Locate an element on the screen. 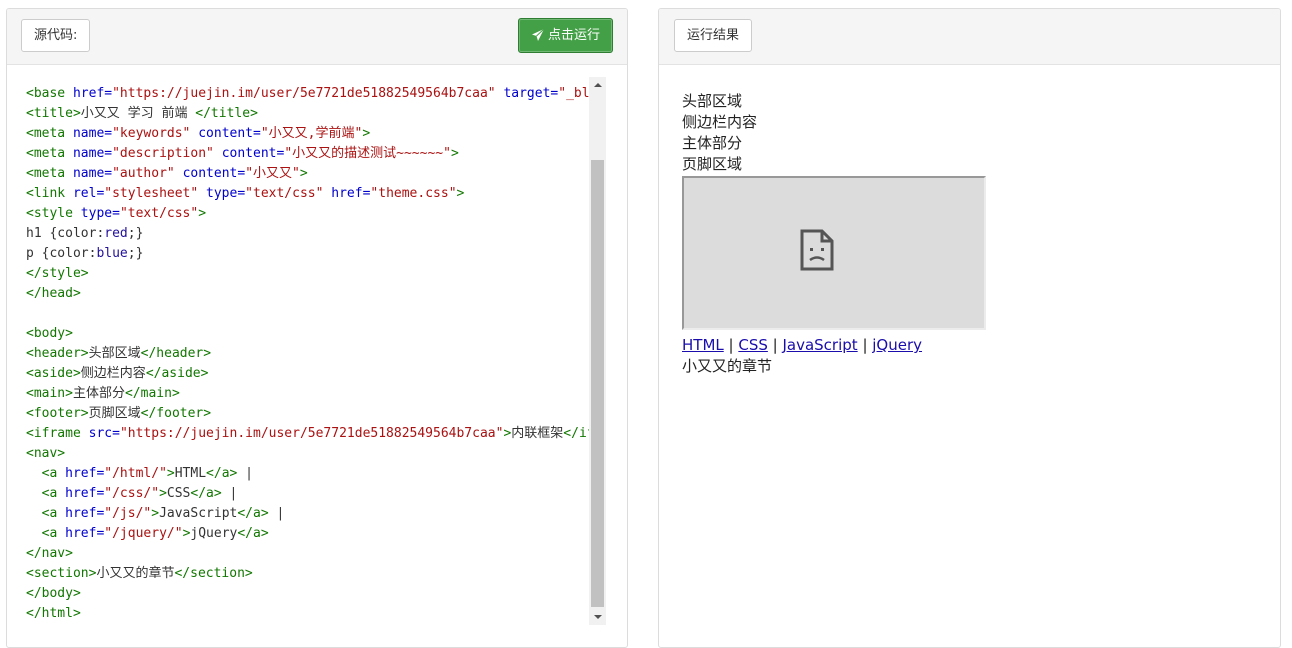 This screenshot has height=648, width=1292. code-token: "text/css" is located at coordinates (284, 193).